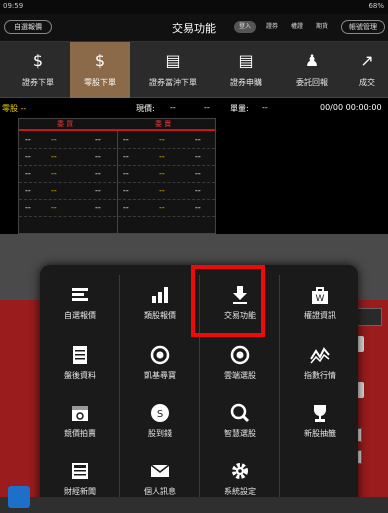 The width and height of the screenshot is (388, 513). I want to click on tab-futures: 期貨, so click(322, 27).